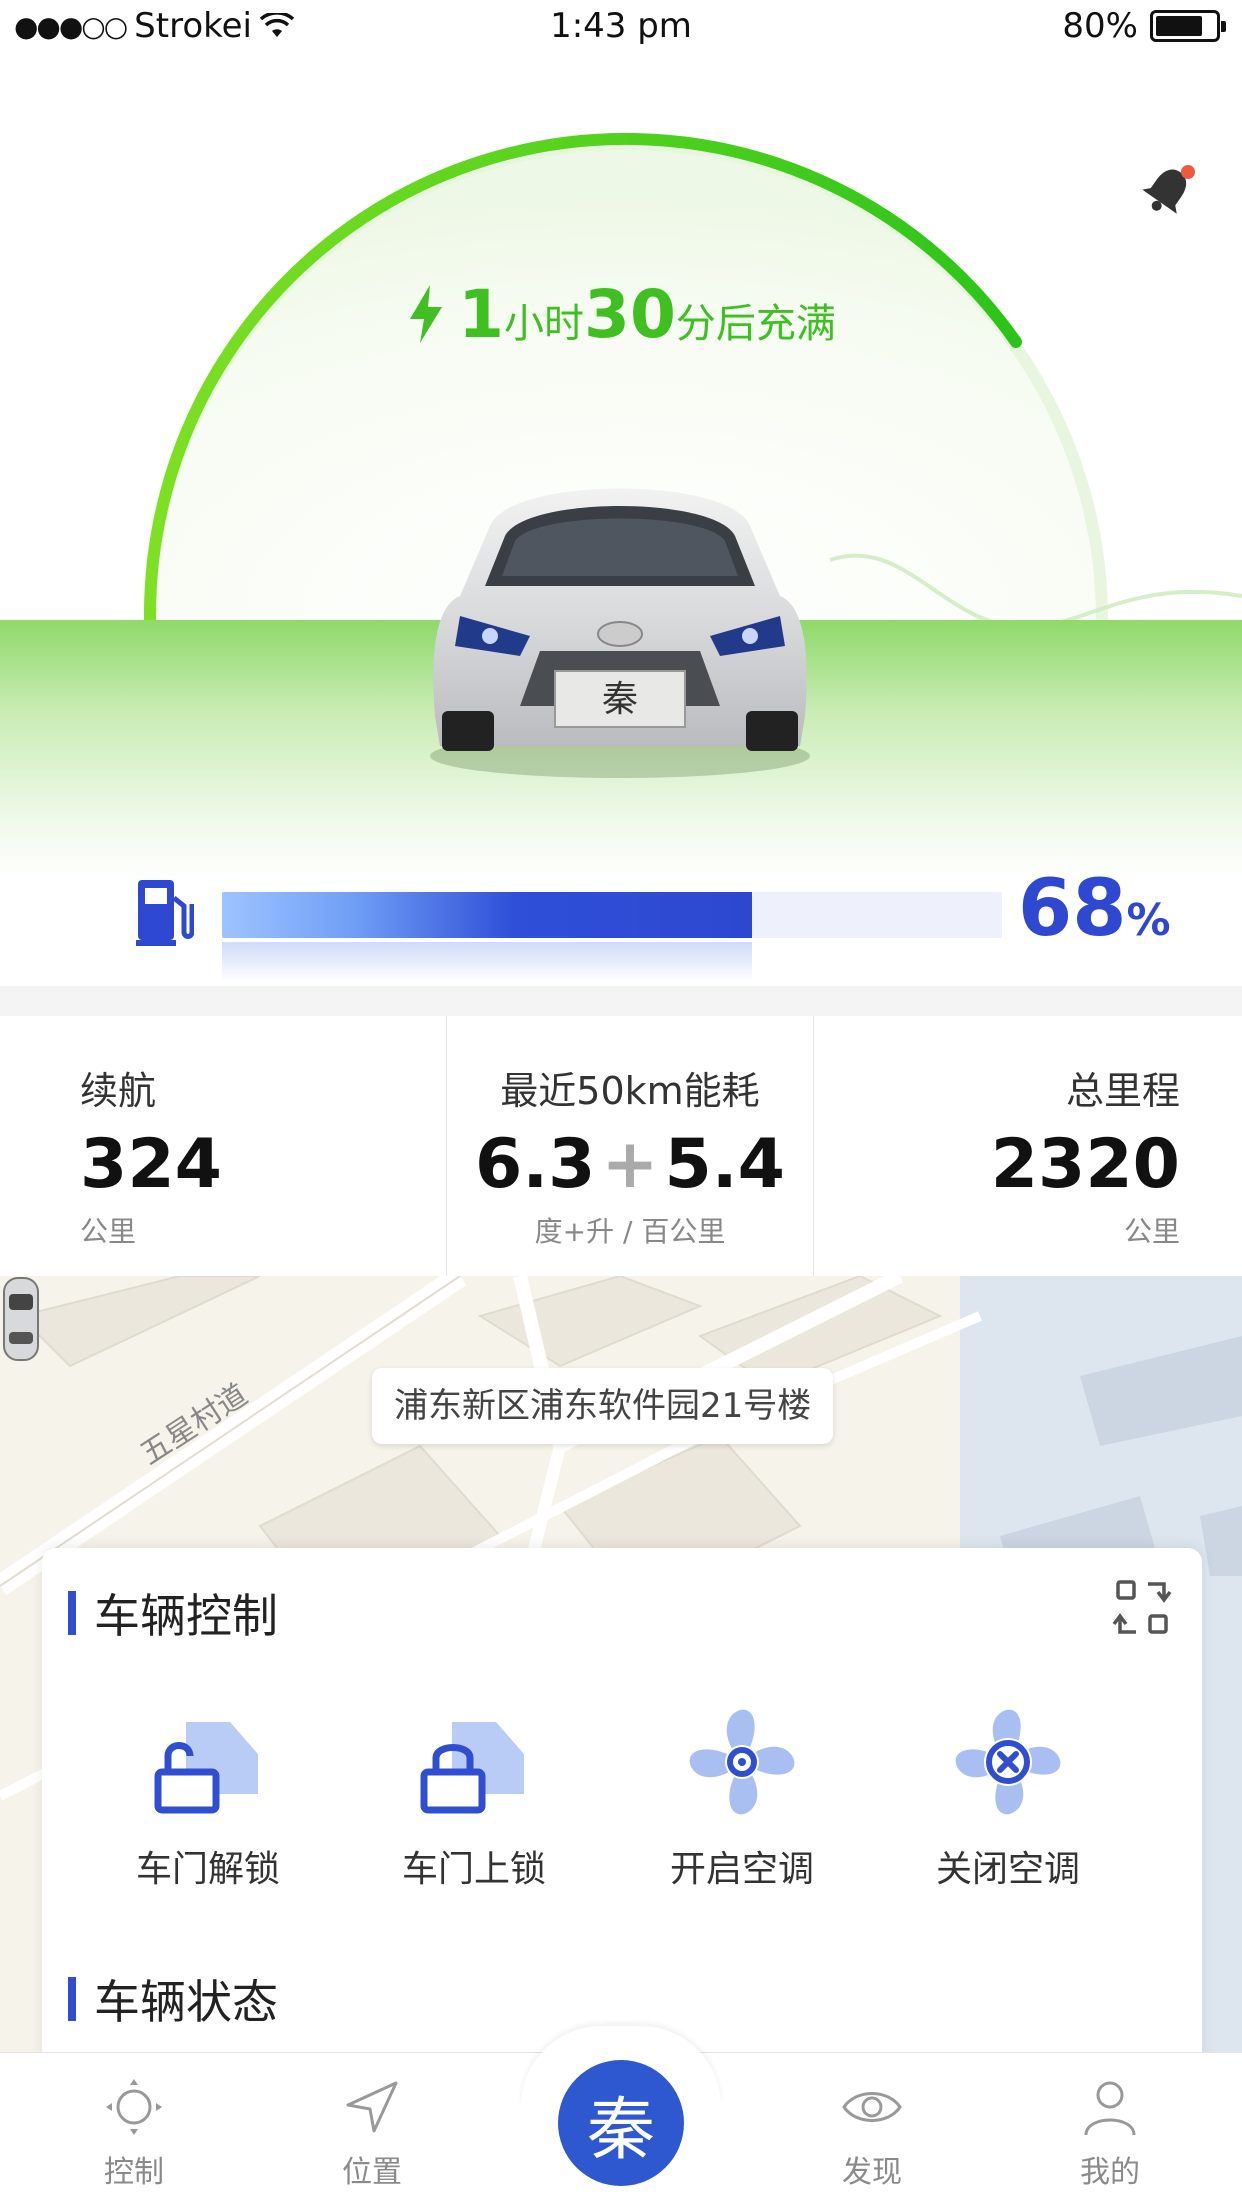 The height and width of the screenshot is (2208, 1242). What do you see at coordinates (1167, 191) in the screenshot?
I see `bell-icon` at bounding box center [1167, 191].